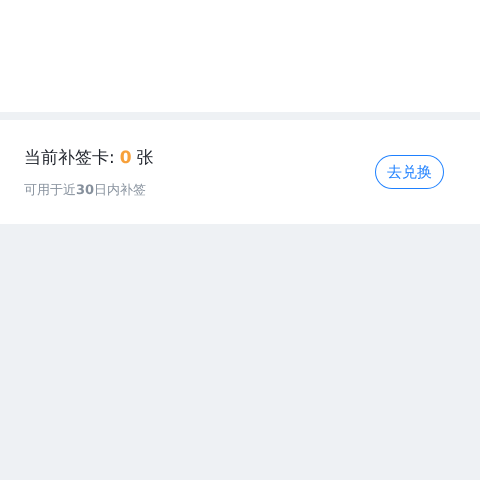 The height and width of the screenshot is (480, 480). I want to click on usage-note: 可用于近30日内补签, so click(86, 190).